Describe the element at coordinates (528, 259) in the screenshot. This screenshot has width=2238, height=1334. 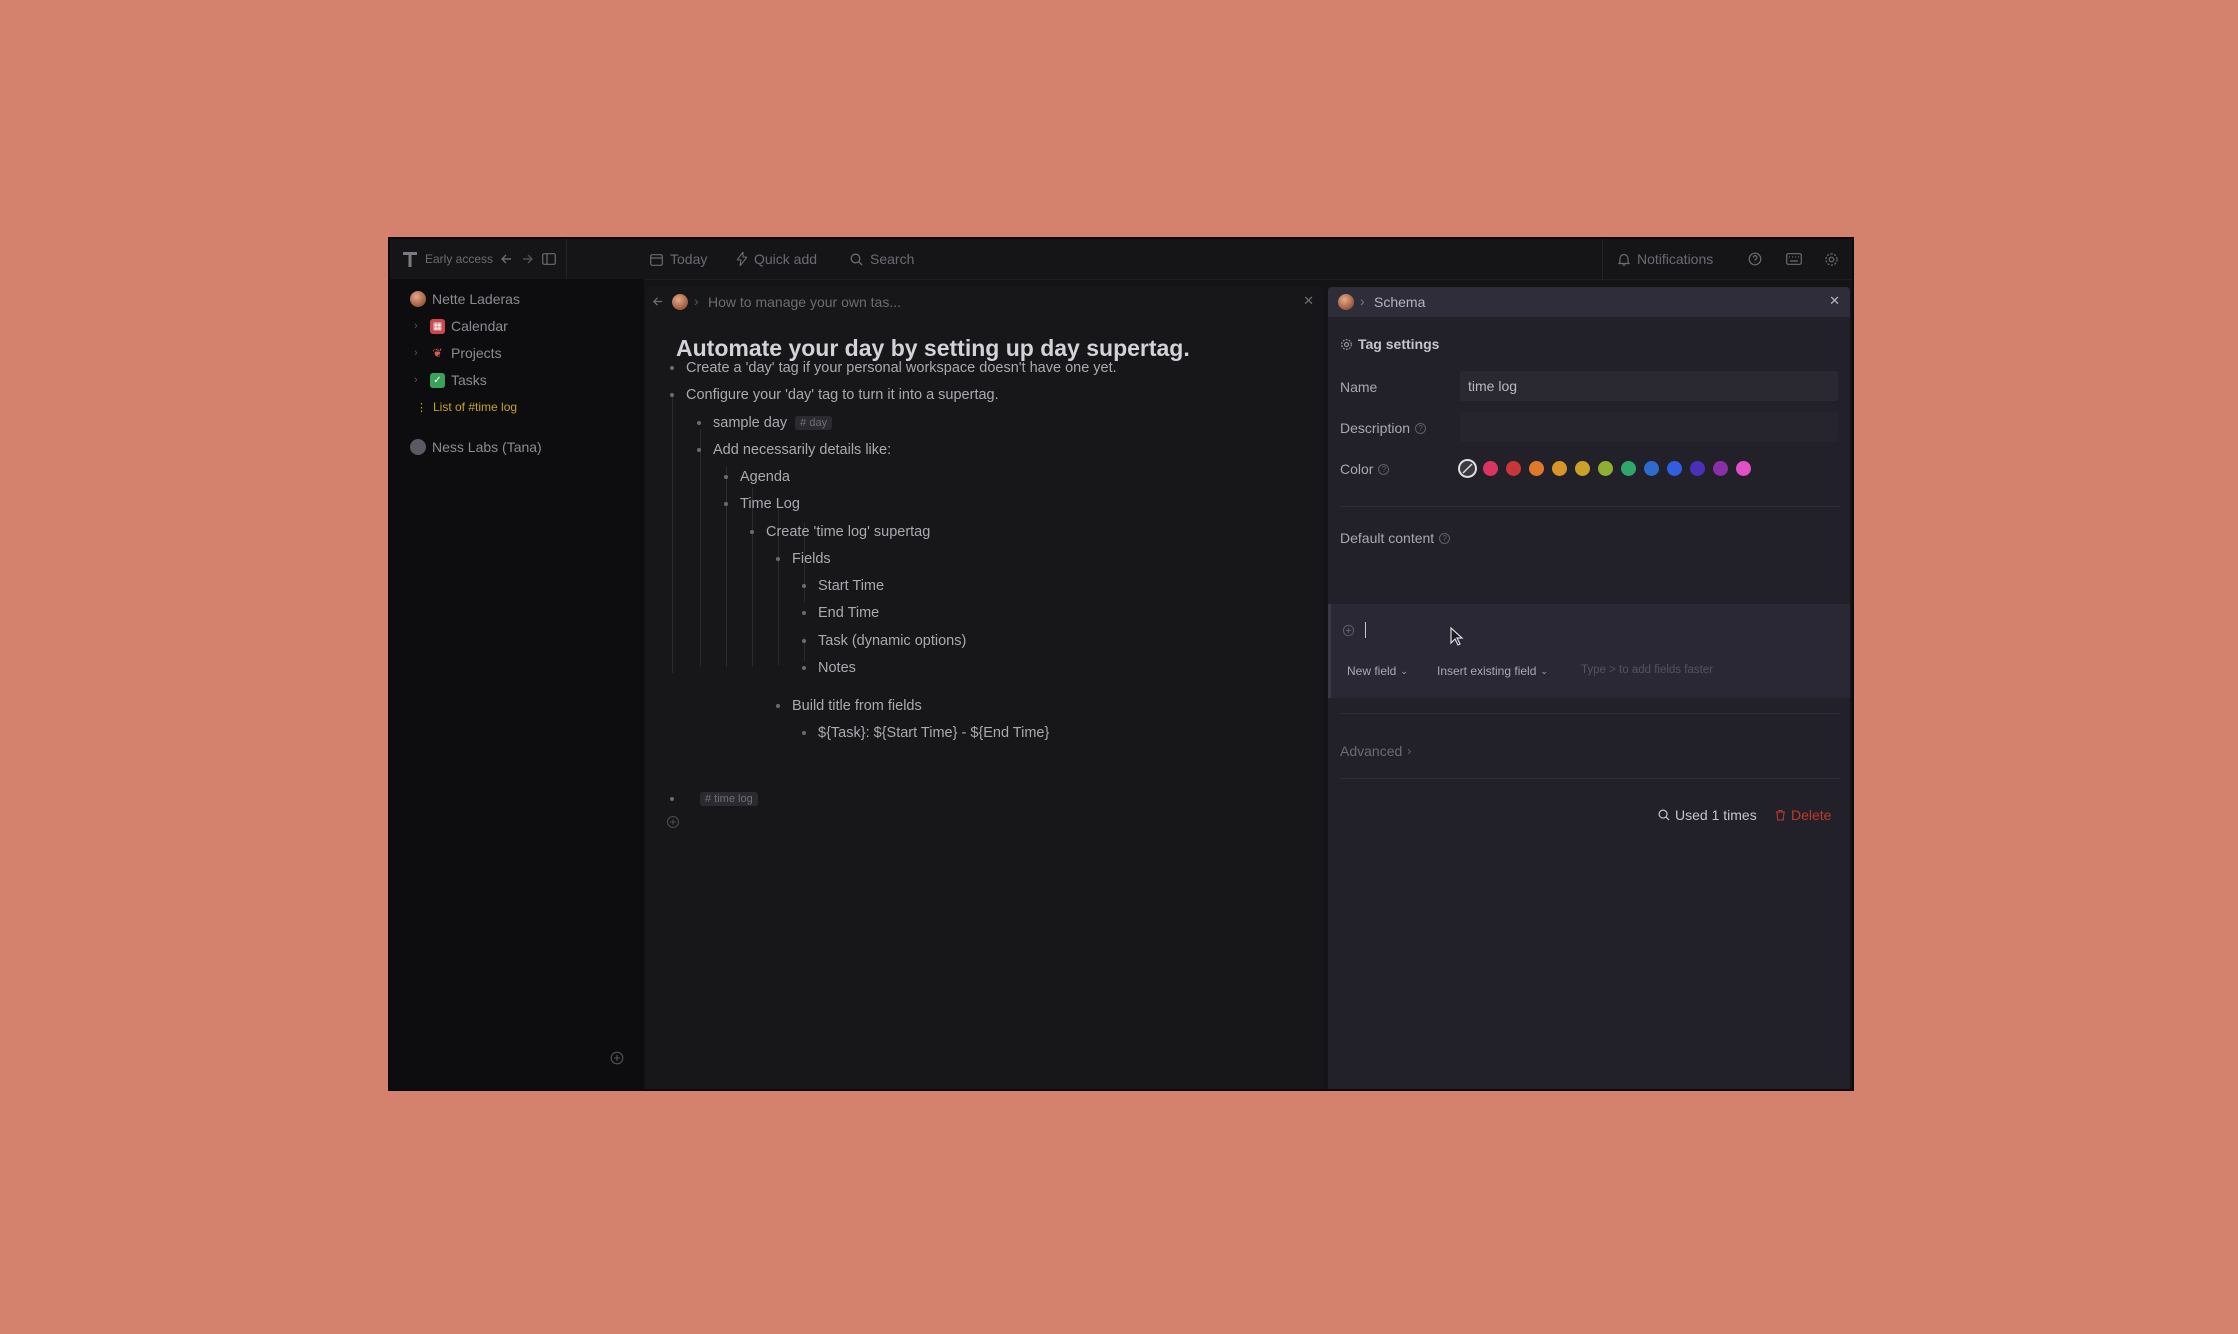
I see `forward-button` at that location.